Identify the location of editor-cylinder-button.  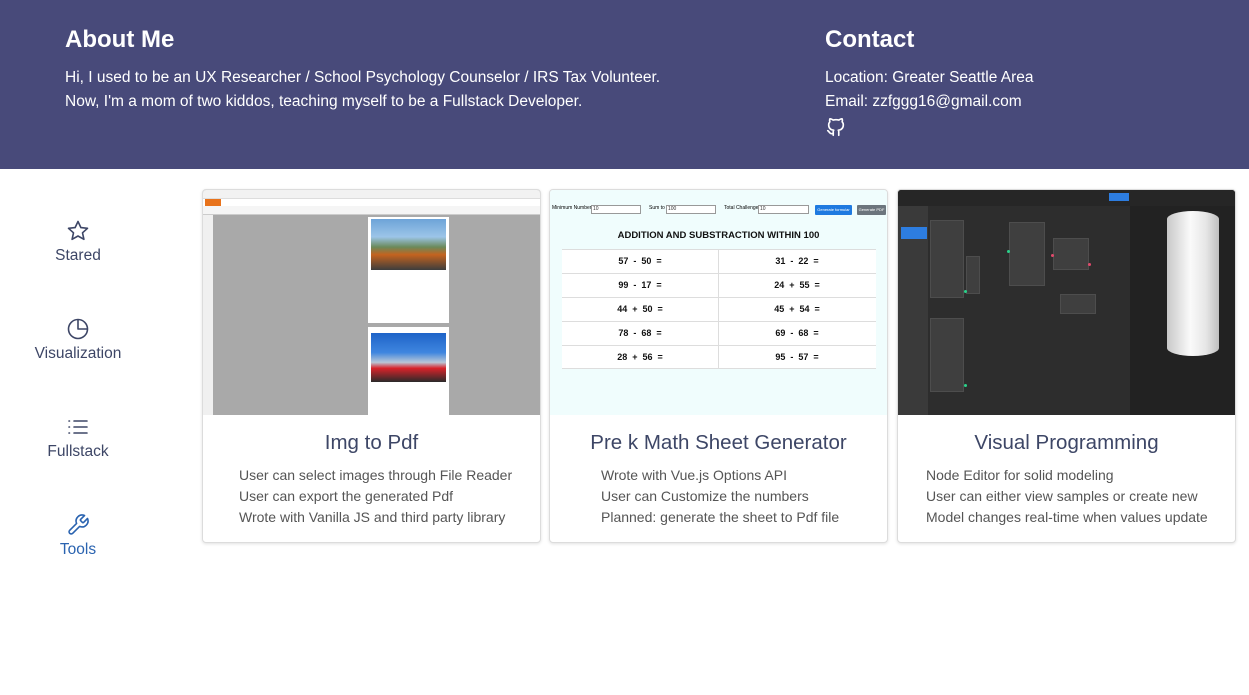
(914, 233).